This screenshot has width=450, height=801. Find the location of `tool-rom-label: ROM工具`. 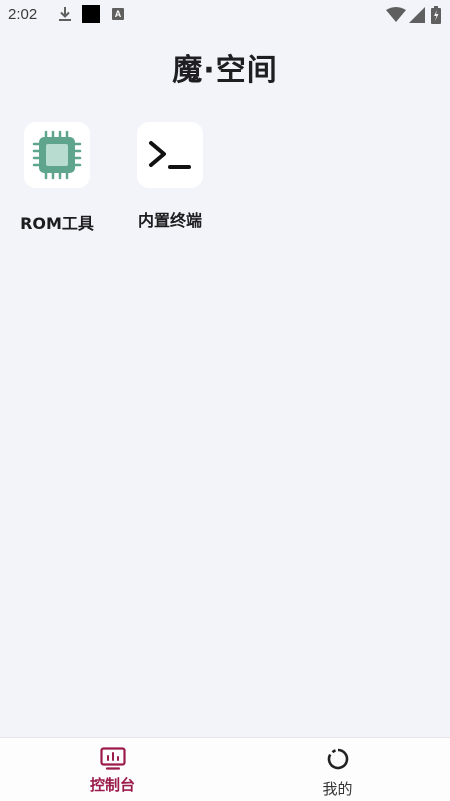

tool-rom-label: ROM工具 is located at coordinates (57, 223).